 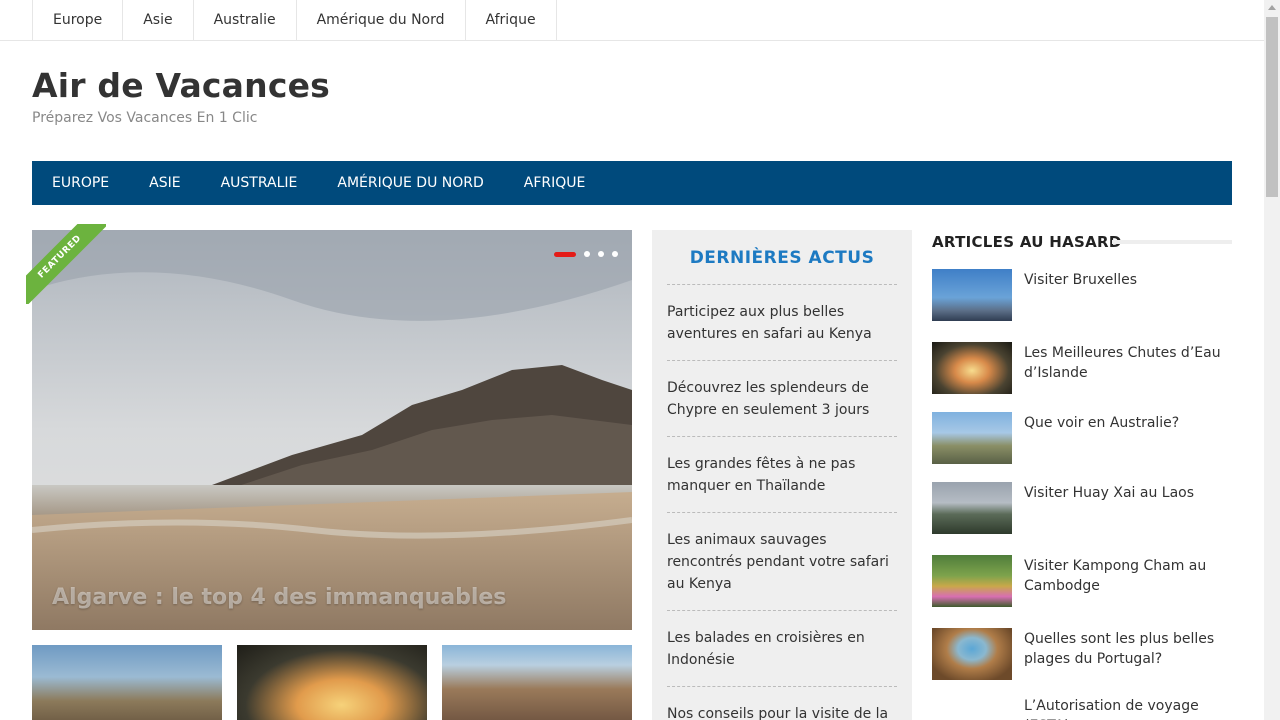 I want to click on slider-pagination, so click(x=586, y=254).